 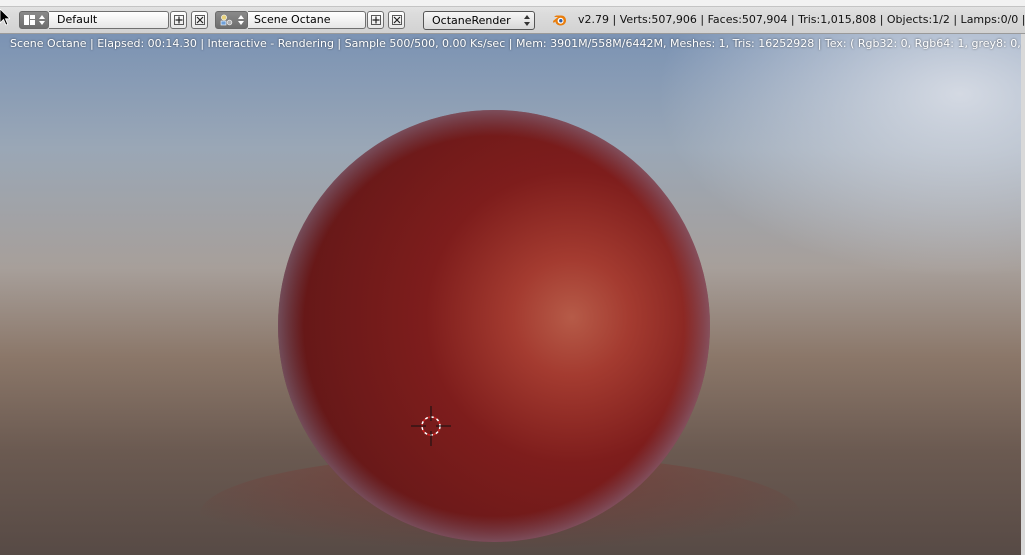 What do you see at coordinates (512, 3) in the screenshot?
I see `menu-strip-remnant` at bounding box center [512, 3].